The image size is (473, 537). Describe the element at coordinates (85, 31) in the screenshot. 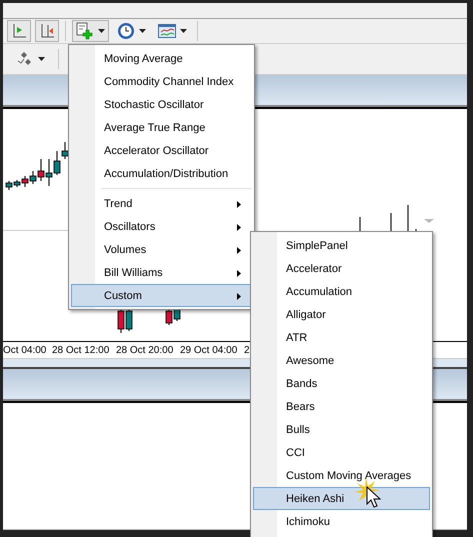

I see `add-indicator-icon` at that location.